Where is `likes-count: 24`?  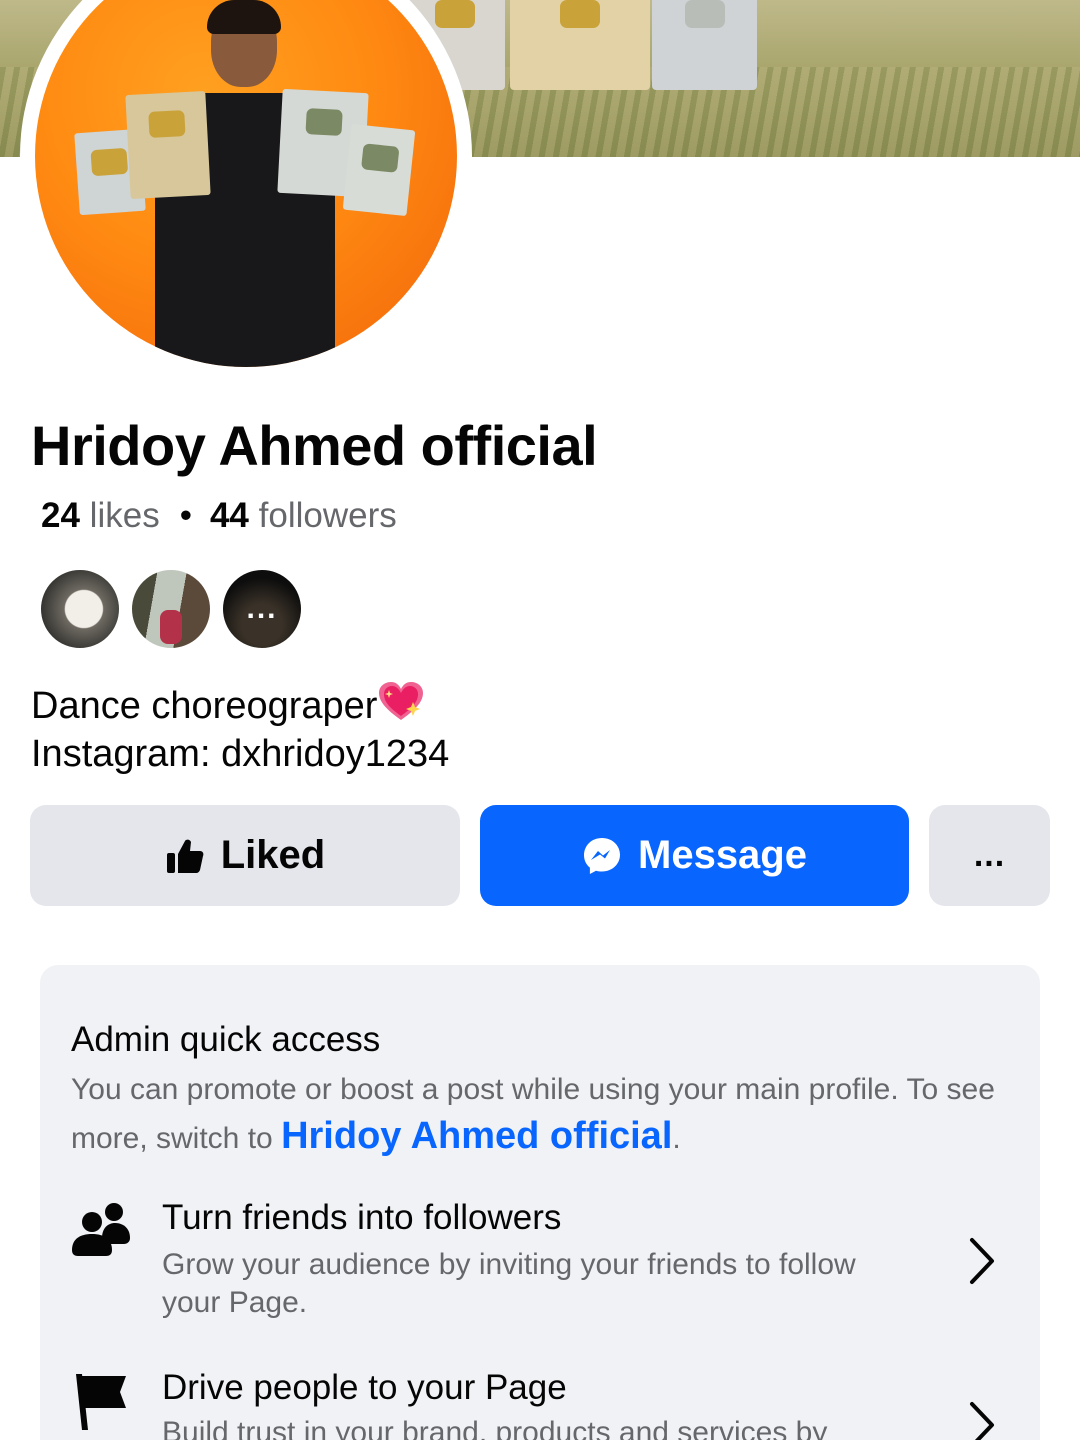 likes-count: 24 is located at coordinates (60, 515).